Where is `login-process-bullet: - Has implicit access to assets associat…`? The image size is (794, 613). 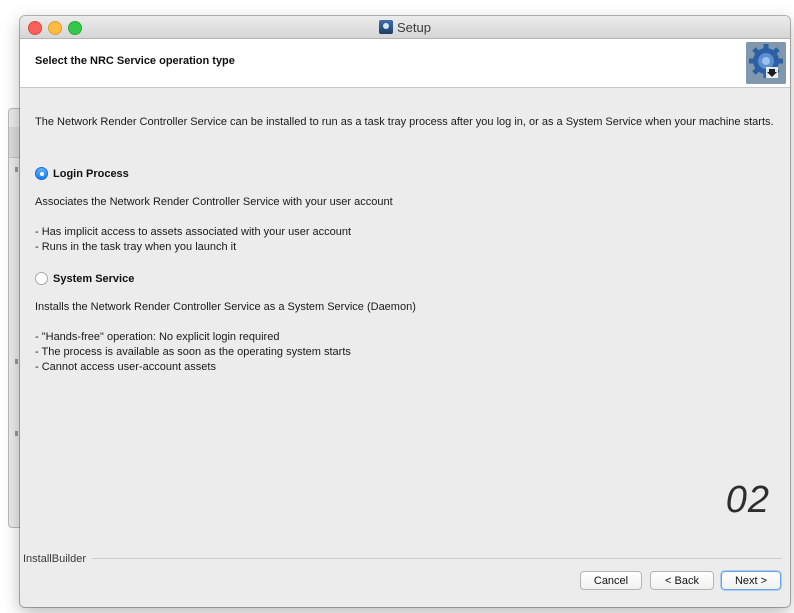 login-process-bullet: - Has implicit access to assets associat… is located at coordinates (193, 232).